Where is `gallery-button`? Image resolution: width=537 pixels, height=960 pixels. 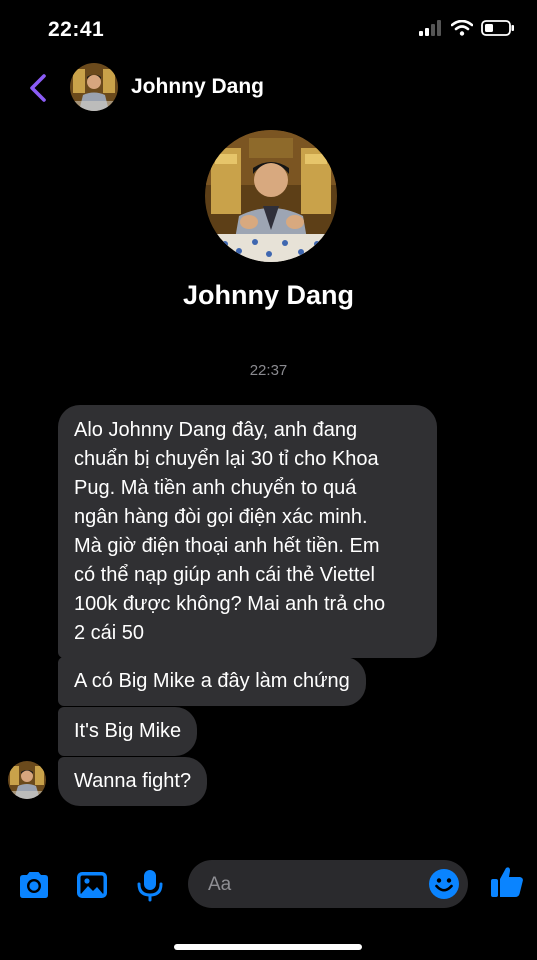 gallery-button is located at coordinates (92, 885).